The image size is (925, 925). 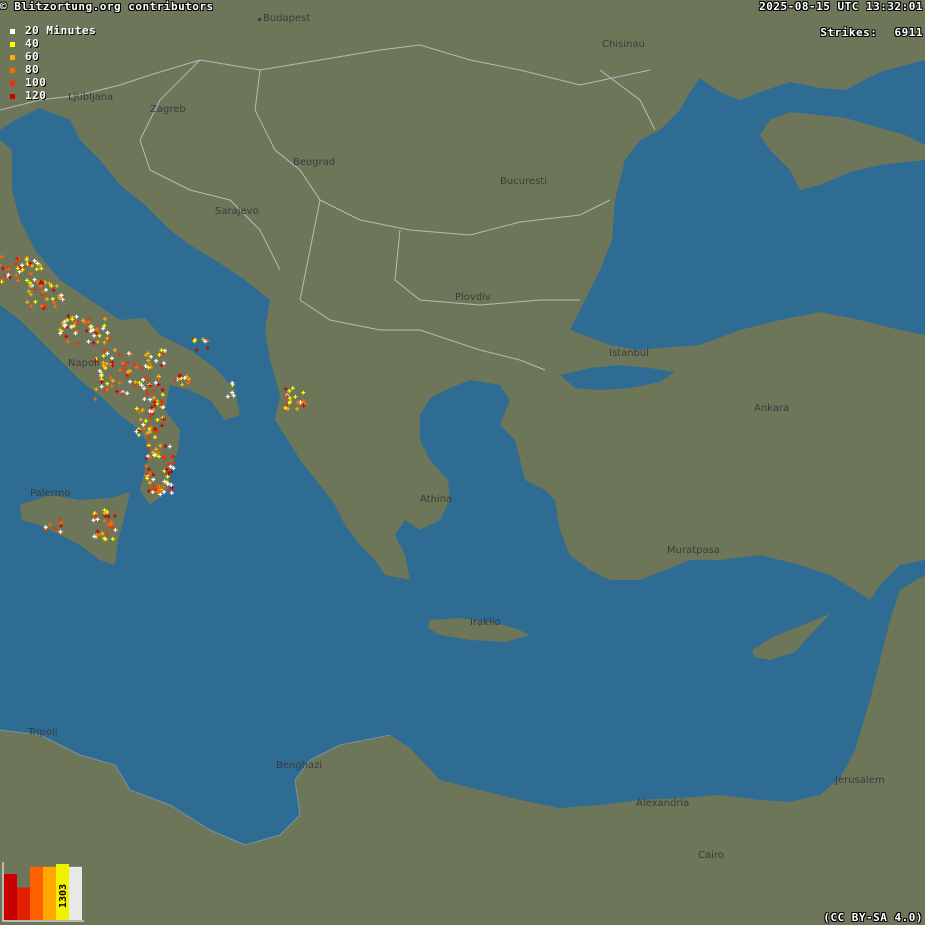 What do you see at coordinates (711, 855) in the screenshot?
I see `city-cairo: Cairo` at bounding box center [711, 855].